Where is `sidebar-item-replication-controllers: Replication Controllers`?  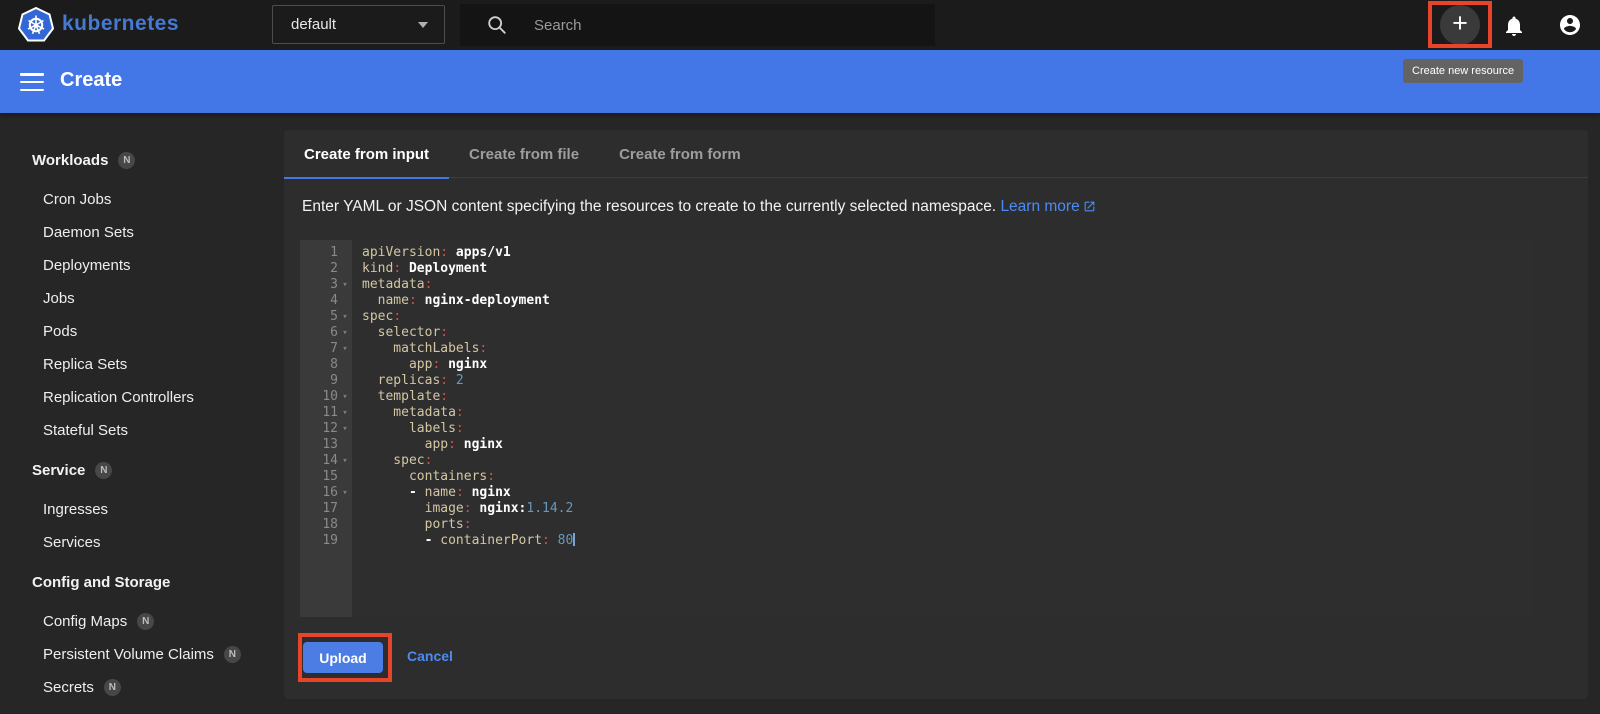 sidebar-item-replication-controllers: Replication Controllers is located at coordinates (138, 397).